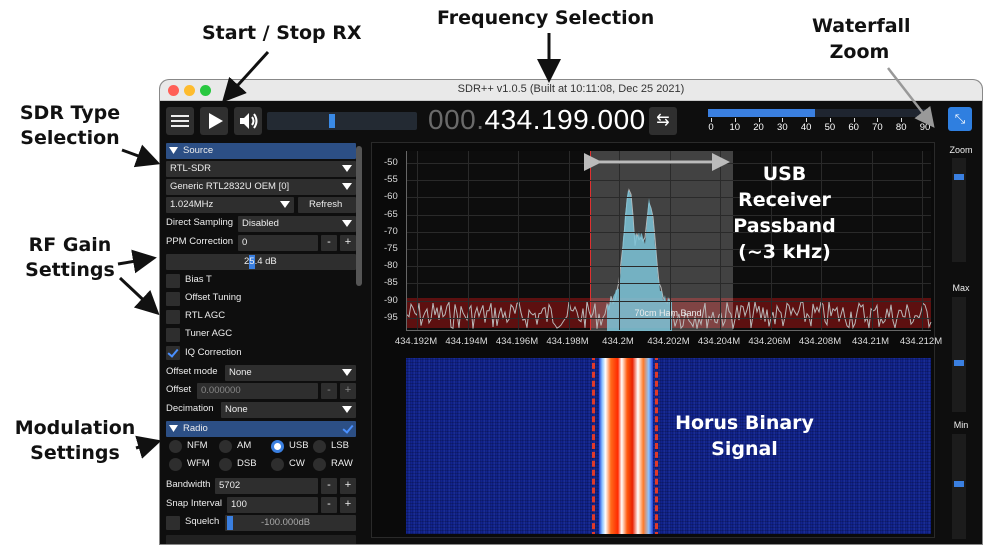 The width and height of the screenshot is (1000, 552). Describe the element at coordinates (225, 464) in the screenshot. I see `mode-radio-dsb` at that location.